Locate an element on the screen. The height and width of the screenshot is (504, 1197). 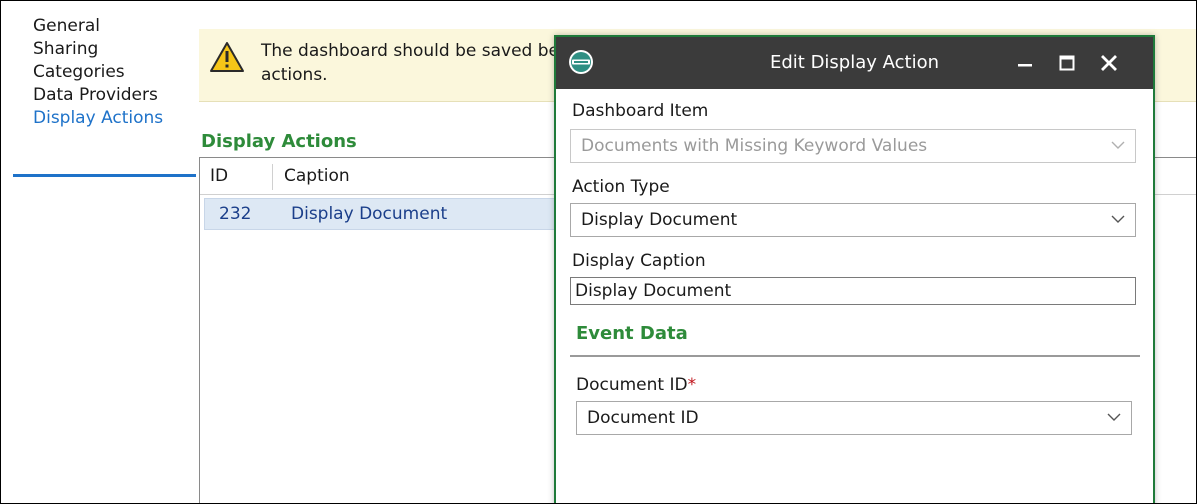
active-nav-indicator is located at coordinates (104, 175).